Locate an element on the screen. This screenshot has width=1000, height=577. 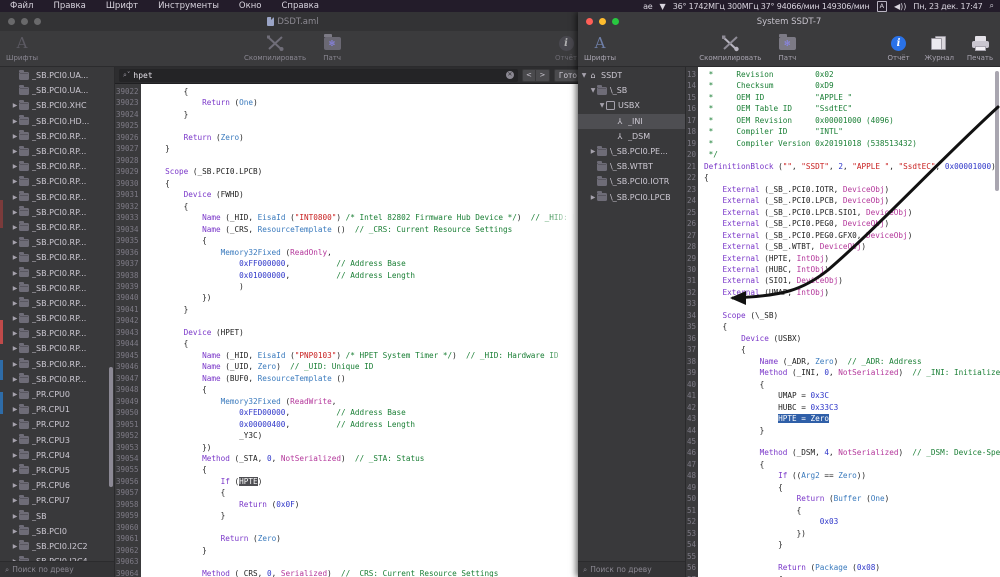
keyboard-layout-indicator: ae is located at coordinates (648, 6).